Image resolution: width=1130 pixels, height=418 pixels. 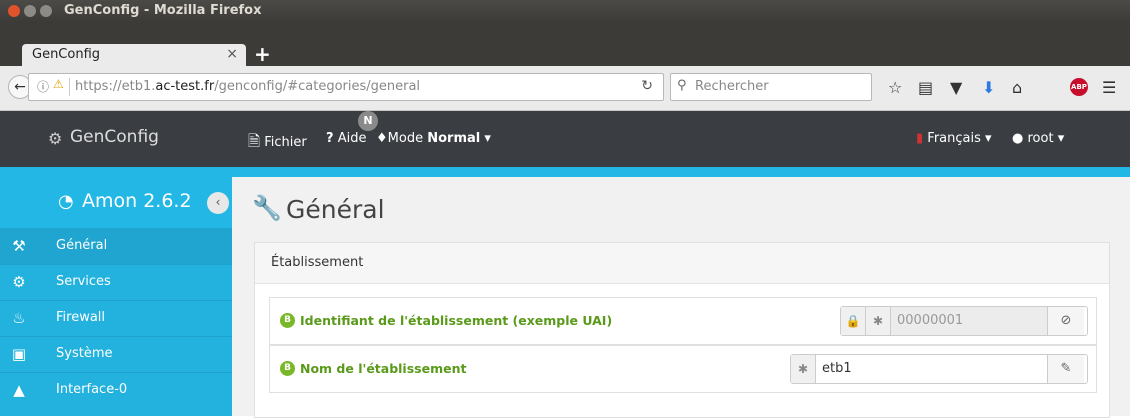 What do you see at coordinates (14, 11) in the screenshot?
I see `window-close-button` at bounding box center [14, 11].